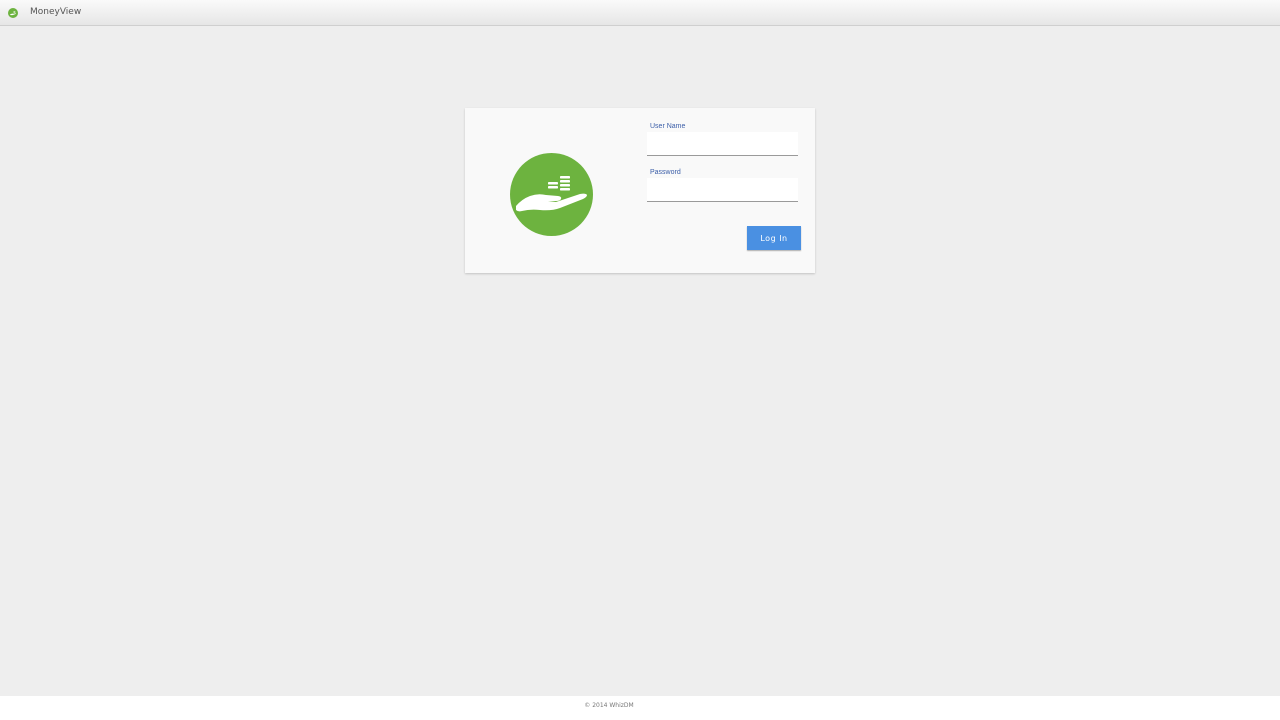  What do you see at coordinates (722, 190) in the screenshot?
I see `password-input` at bounding box center [722, 190].